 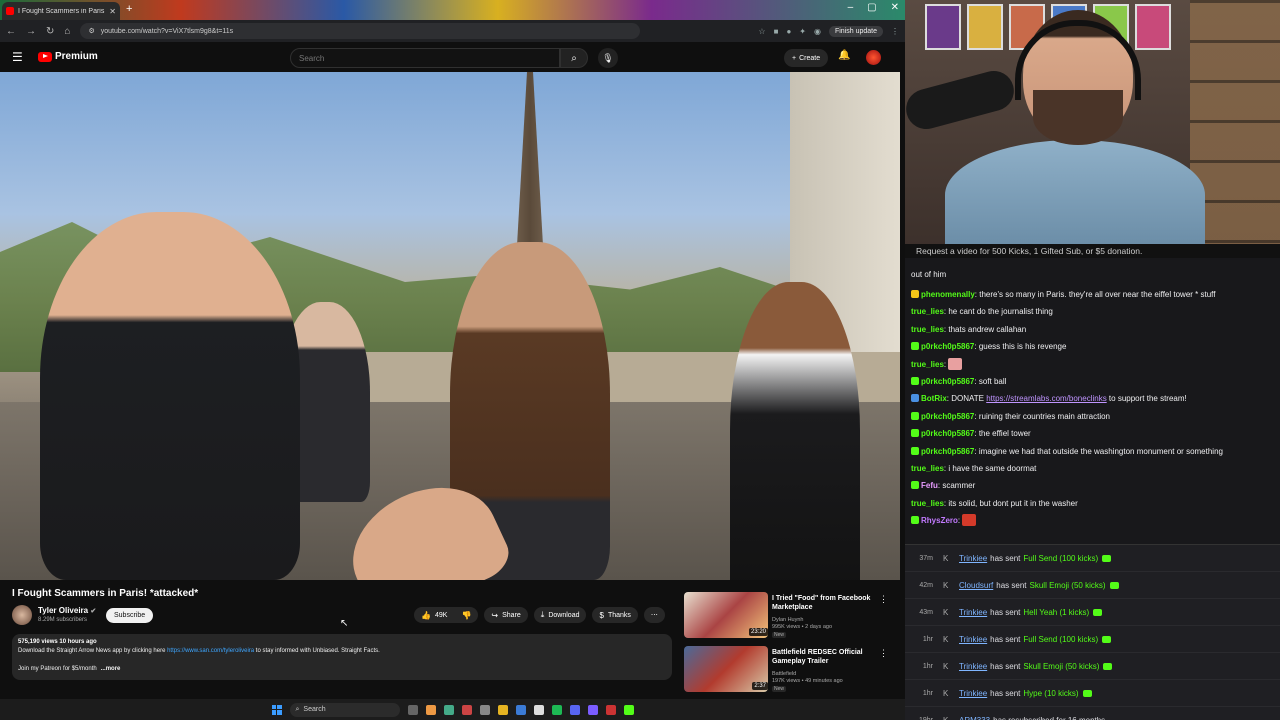 I want to click on site-info-icon: ⚙, so click(x=91, y=31).